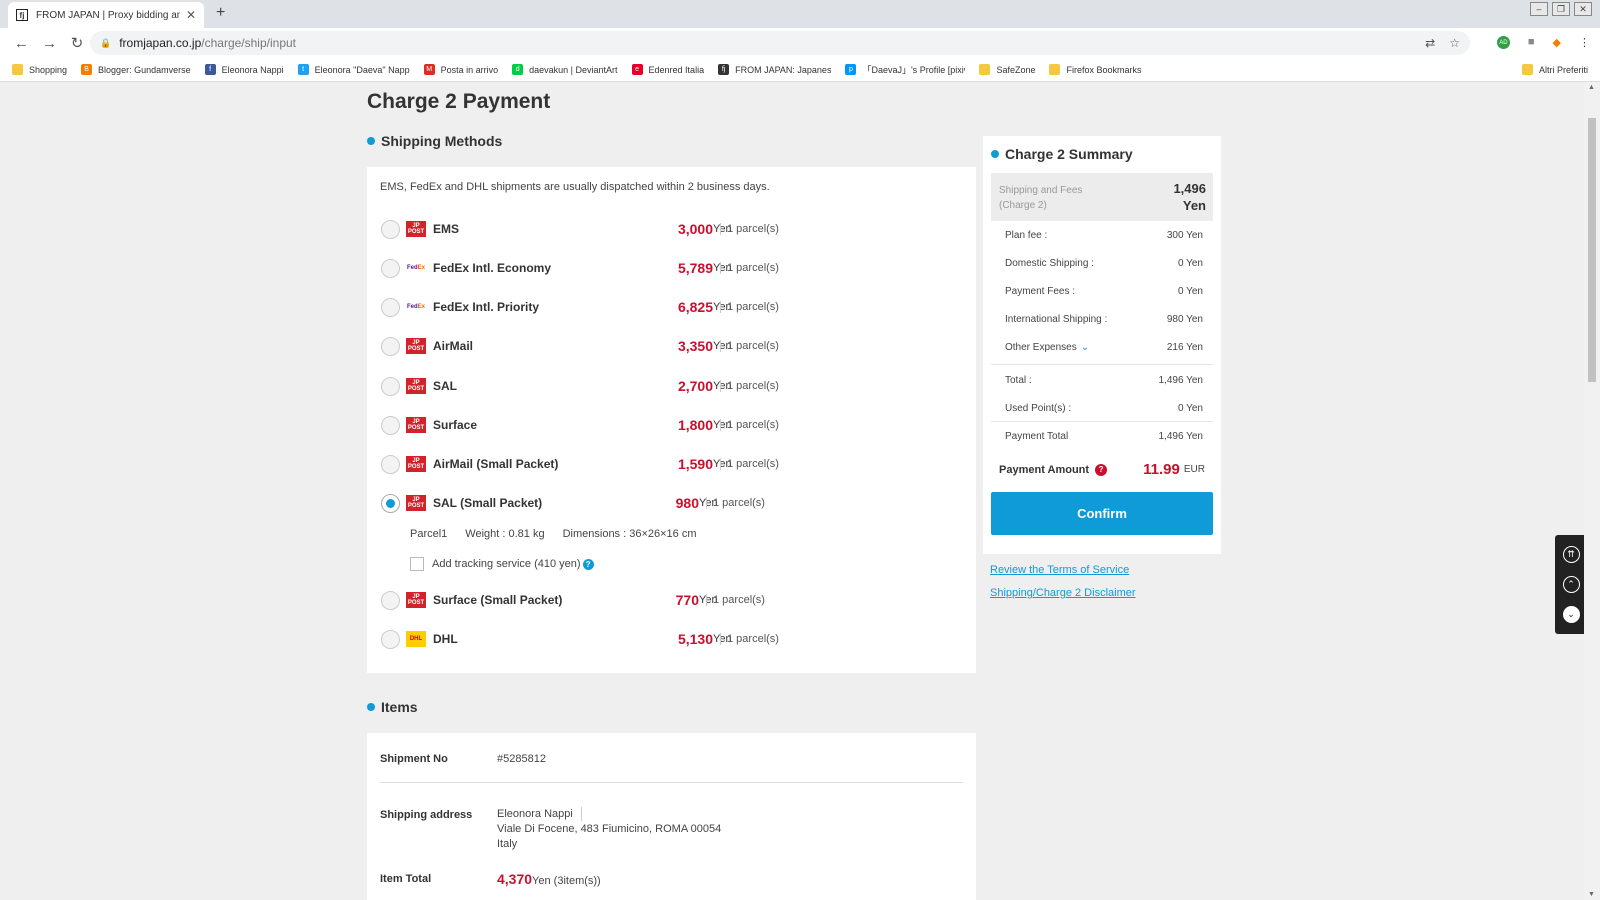 The image size is (1600, 900). I want to click on close-window-icon: ✕, so click(1583, 9).